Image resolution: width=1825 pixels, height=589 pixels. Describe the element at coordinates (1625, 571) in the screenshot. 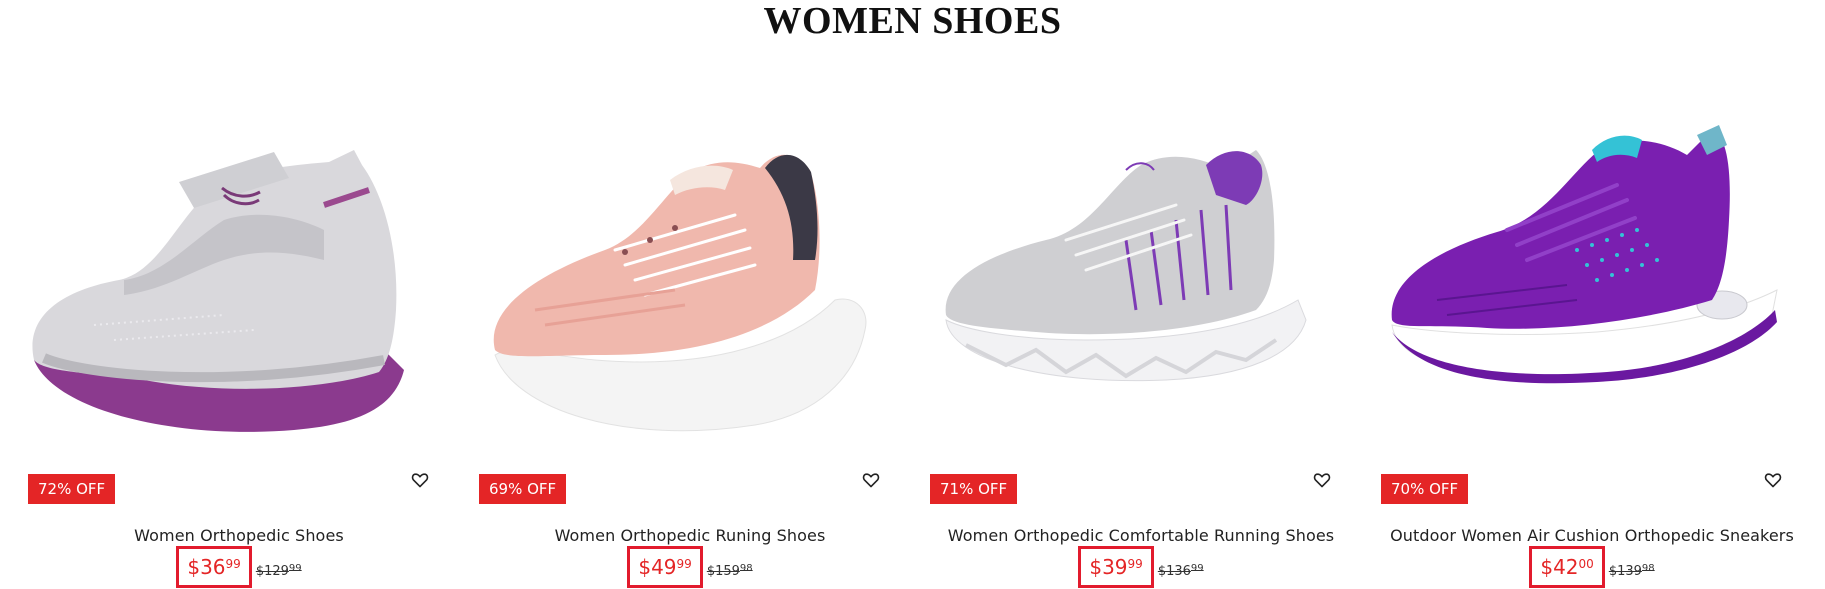

I see `compare-price-dollars: $139` at that location.